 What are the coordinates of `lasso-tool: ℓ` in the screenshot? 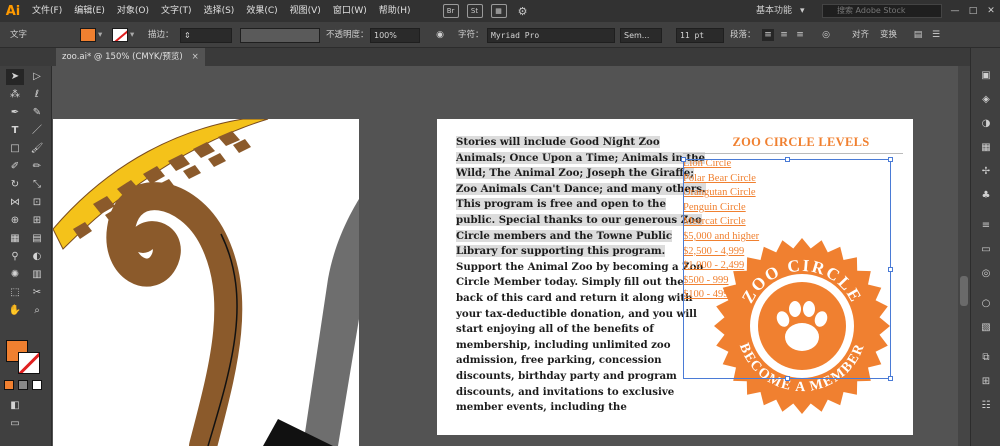 It's located at (37, 95).